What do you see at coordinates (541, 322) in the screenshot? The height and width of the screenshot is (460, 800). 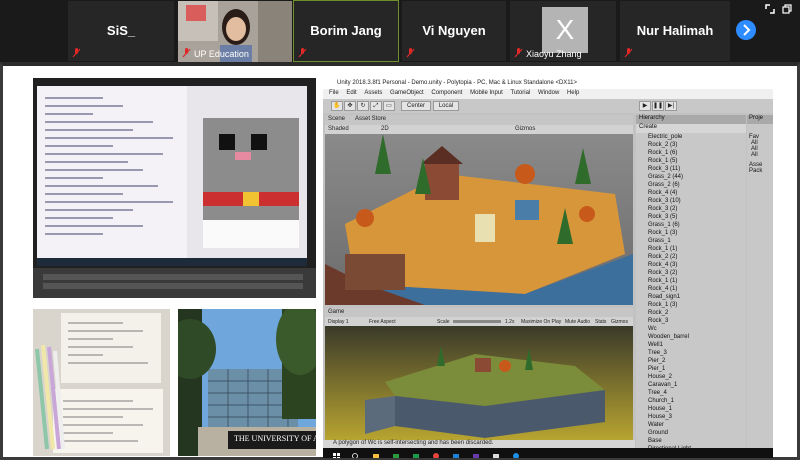 I see `maximize-on-play-toggle: Maximize On Play` at bounding box center [541, 322].